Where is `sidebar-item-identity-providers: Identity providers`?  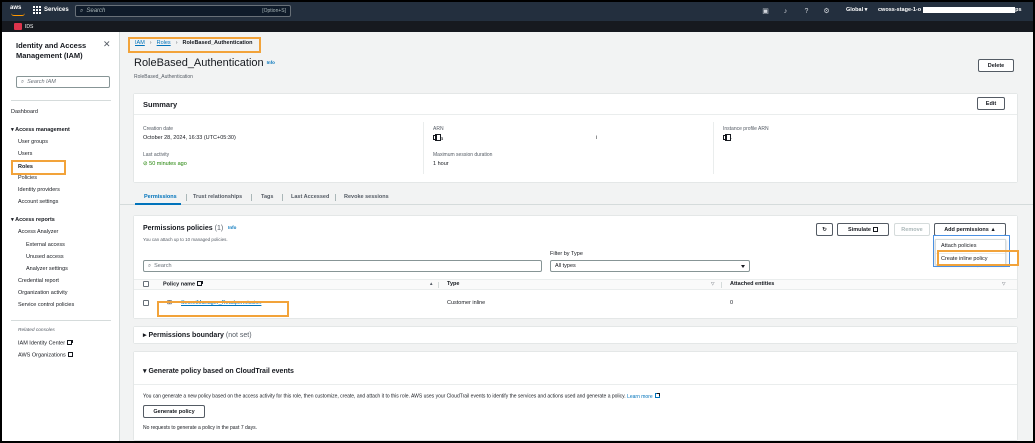
sidebar-item-identity-providers: Identity providers is located at coordinates (39, 190).